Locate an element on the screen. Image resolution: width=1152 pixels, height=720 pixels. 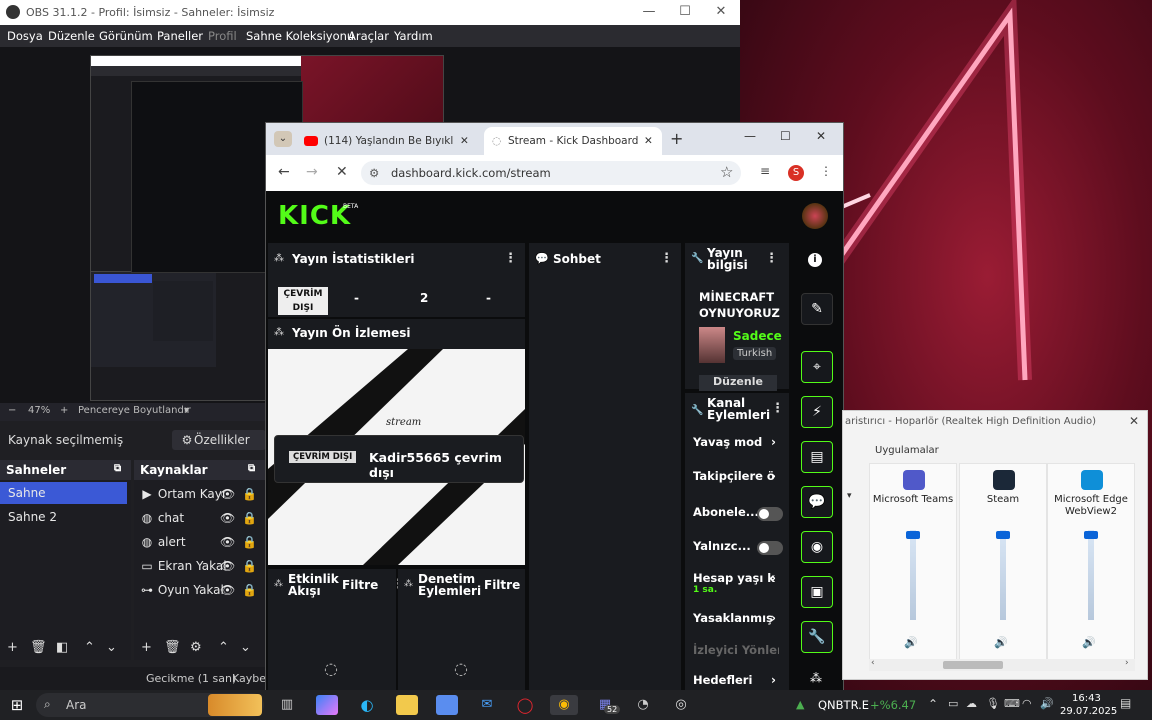
notification-center-icon: ▤ is located at coordinates (1125, 703).